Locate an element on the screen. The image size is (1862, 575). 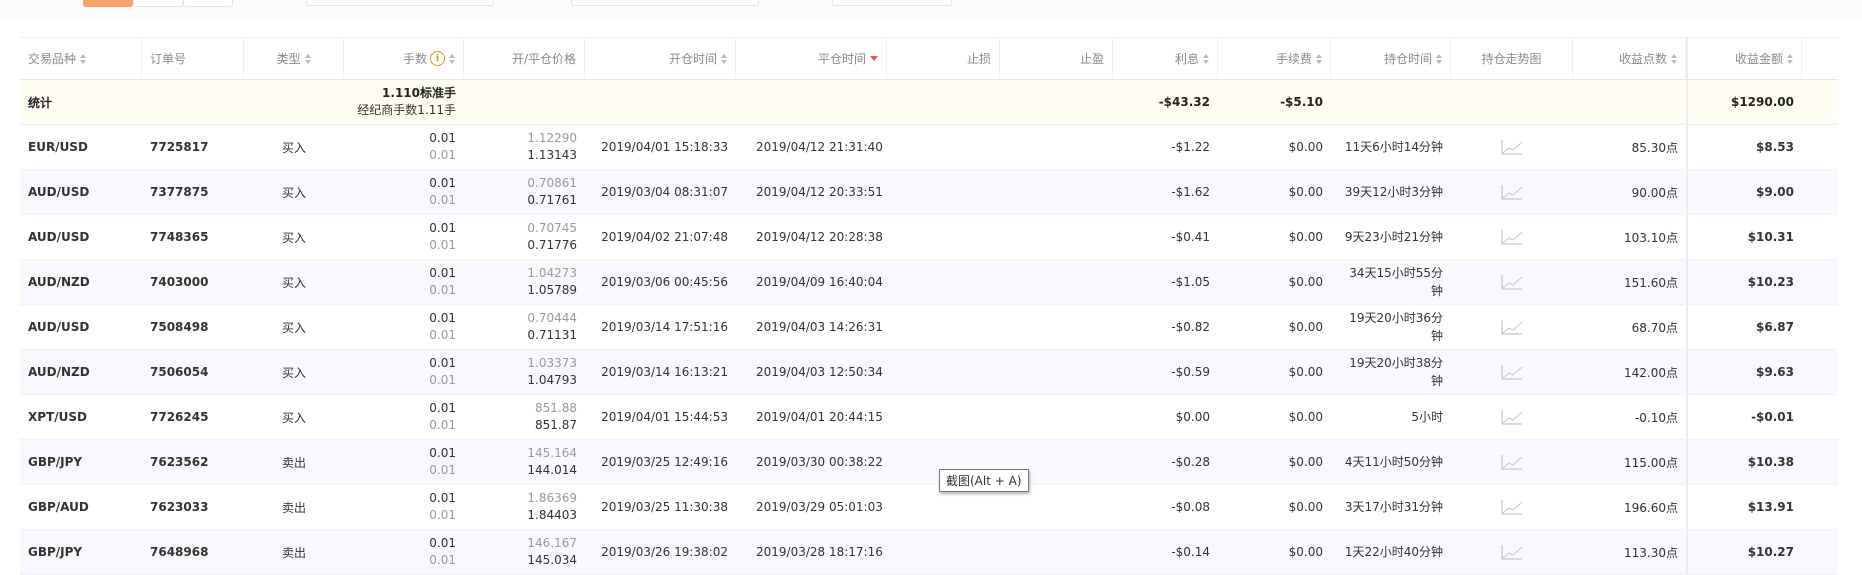
info-icon: i is located at coordinates (437, 58).